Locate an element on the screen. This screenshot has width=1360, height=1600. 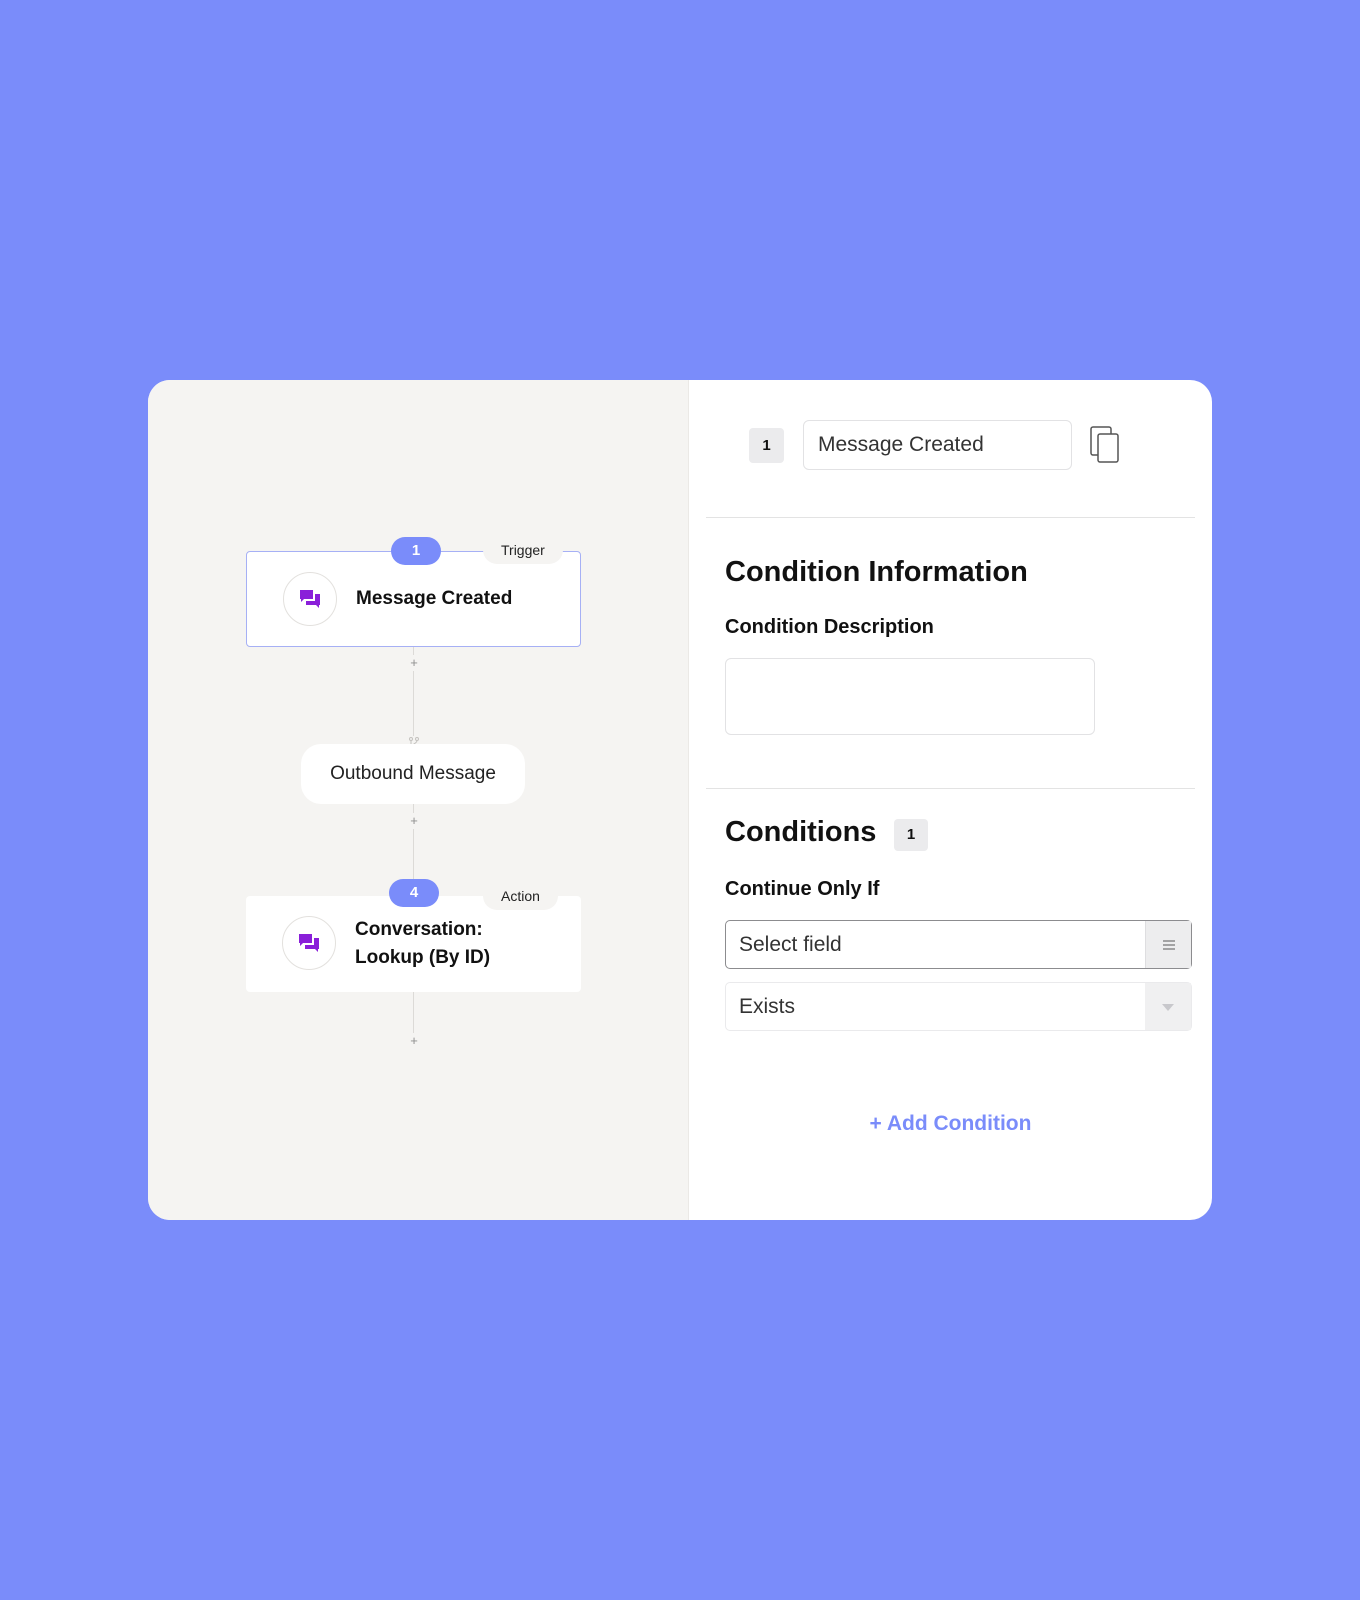
conditions-count-badge: 1 is located at coordinates (911, 835).